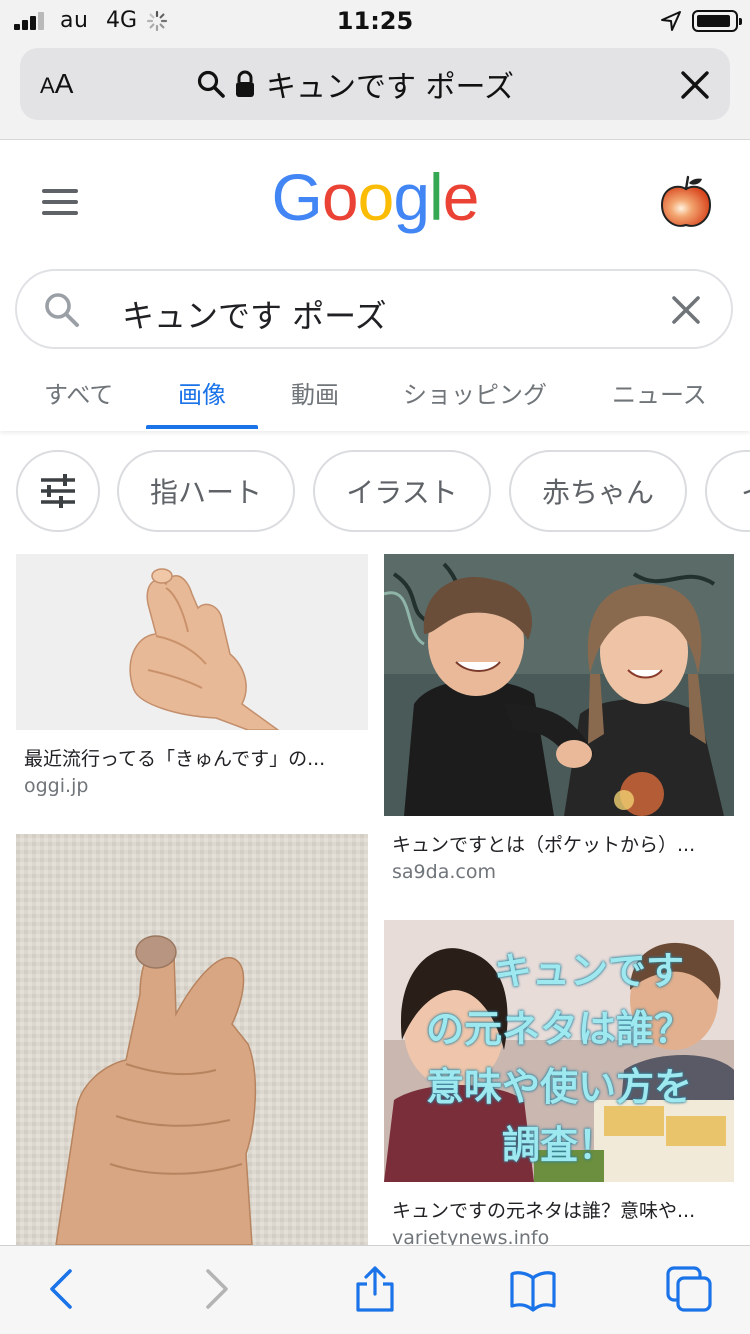  I want to click on search-input: キュンです ポーズ, so click(374, 309).